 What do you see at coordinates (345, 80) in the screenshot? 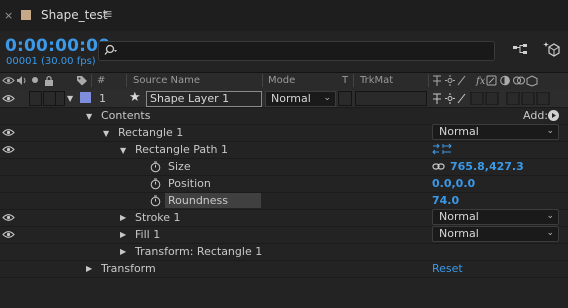
I see `column-t: T` at bounding box center [345, 80].